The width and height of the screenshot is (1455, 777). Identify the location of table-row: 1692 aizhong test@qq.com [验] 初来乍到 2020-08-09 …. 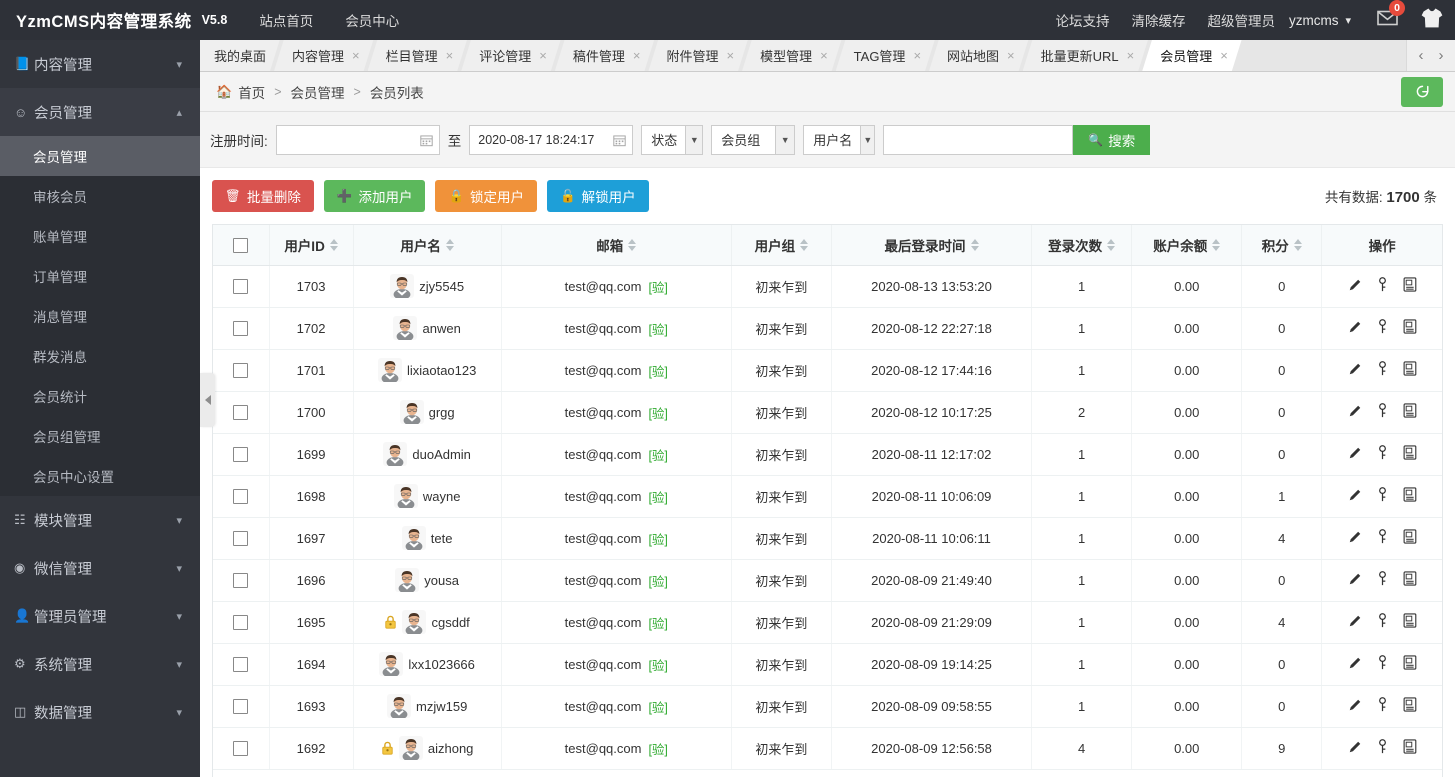
(827, 748).